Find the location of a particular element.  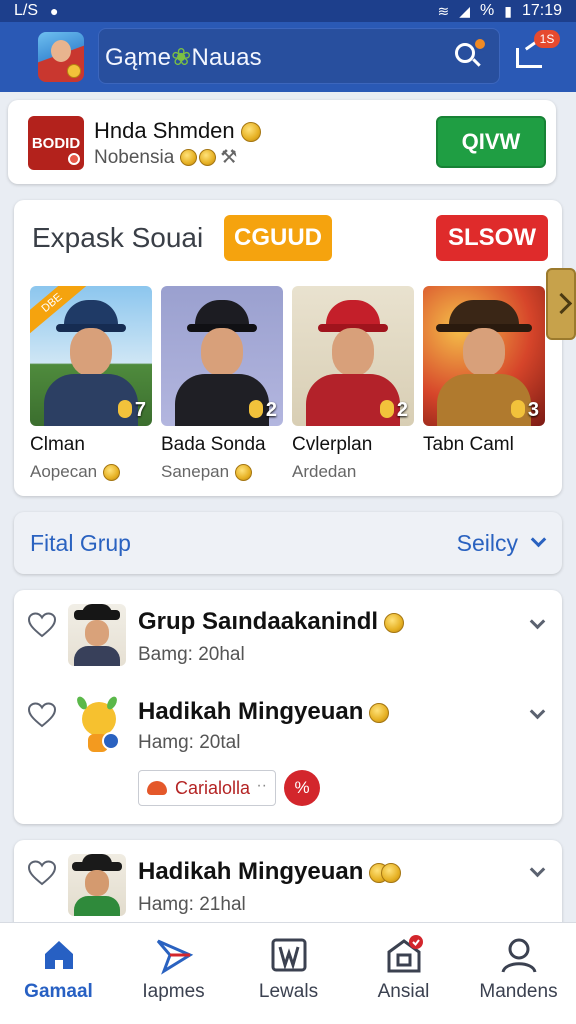

tag-orange-button: CGUUD is located at coordinates (278, 238).